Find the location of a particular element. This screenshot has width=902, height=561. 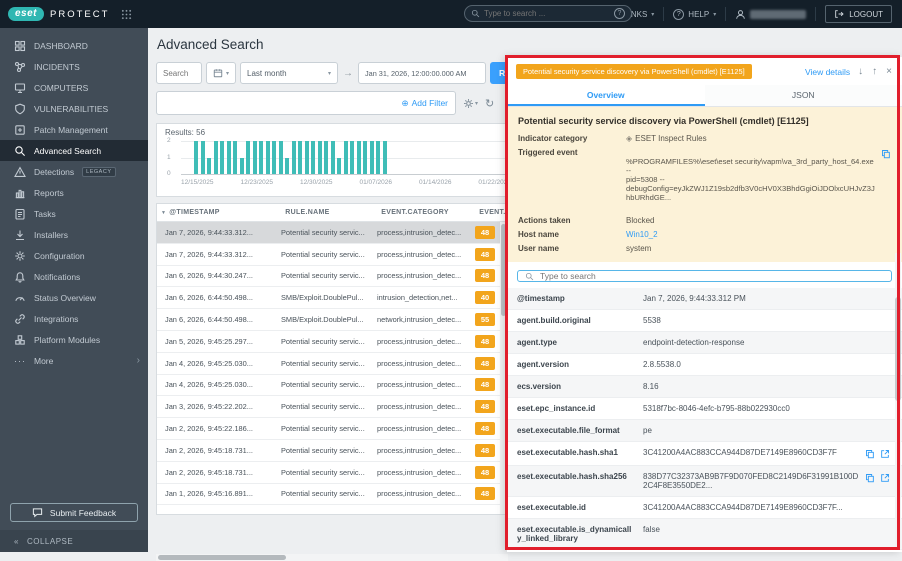

attribute-search-input is located at coordinates (712, 276).